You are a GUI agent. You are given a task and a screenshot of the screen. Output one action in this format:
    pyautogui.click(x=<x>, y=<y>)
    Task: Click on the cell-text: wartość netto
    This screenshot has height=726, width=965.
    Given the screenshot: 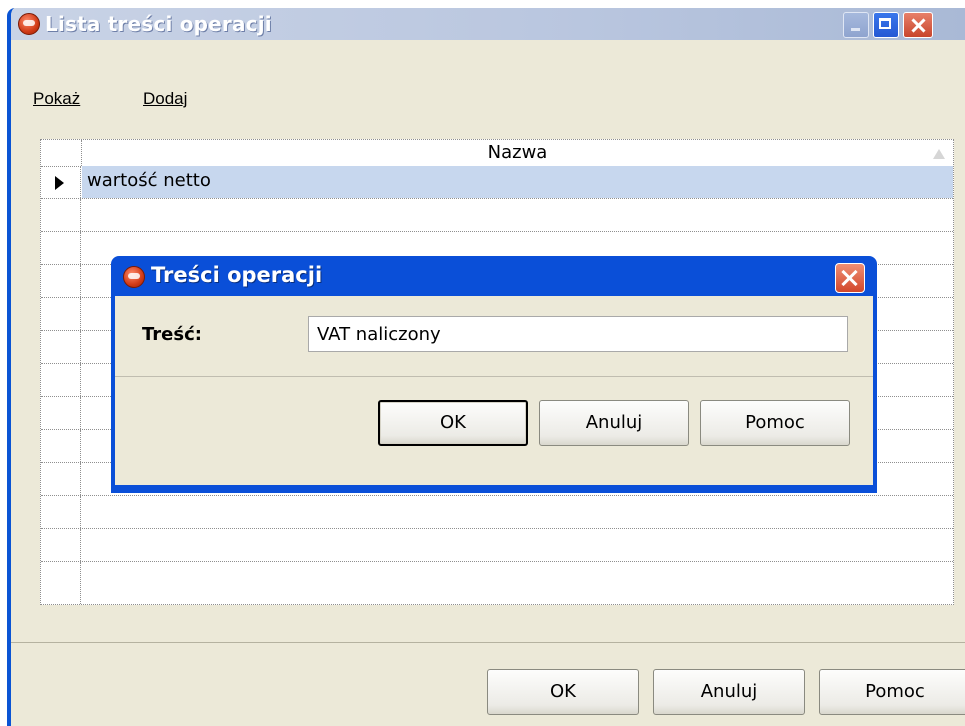 What is the action you would take?
    pyautogui.click(x=149, y=180)
    